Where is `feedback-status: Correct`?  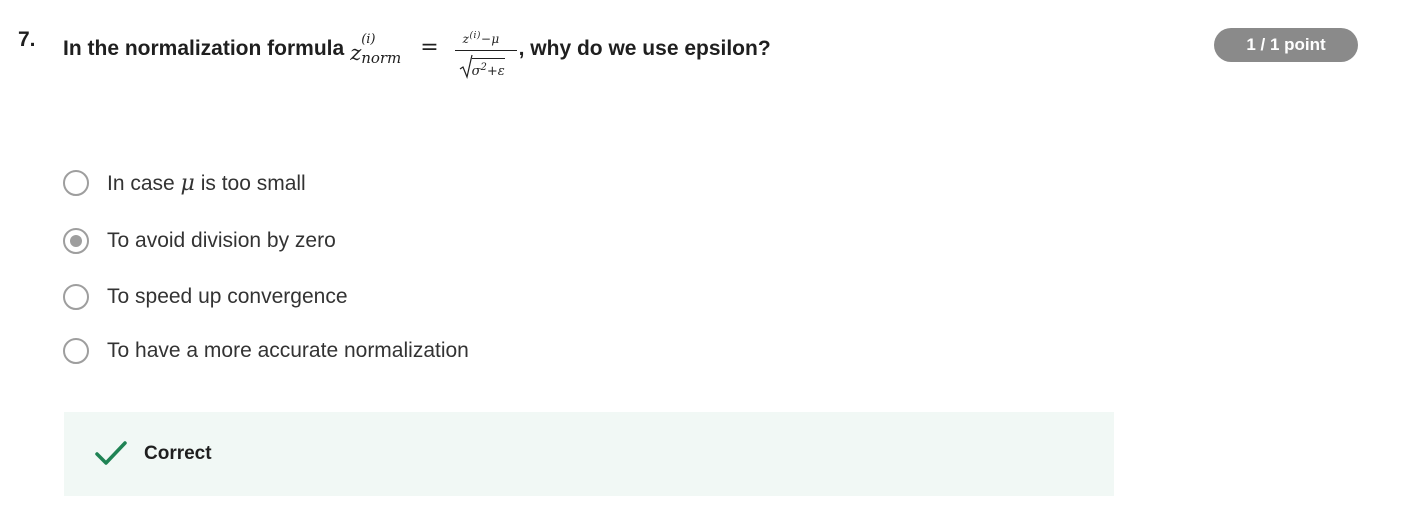
feedback-status: Correct is located at coordinates (178, 453).